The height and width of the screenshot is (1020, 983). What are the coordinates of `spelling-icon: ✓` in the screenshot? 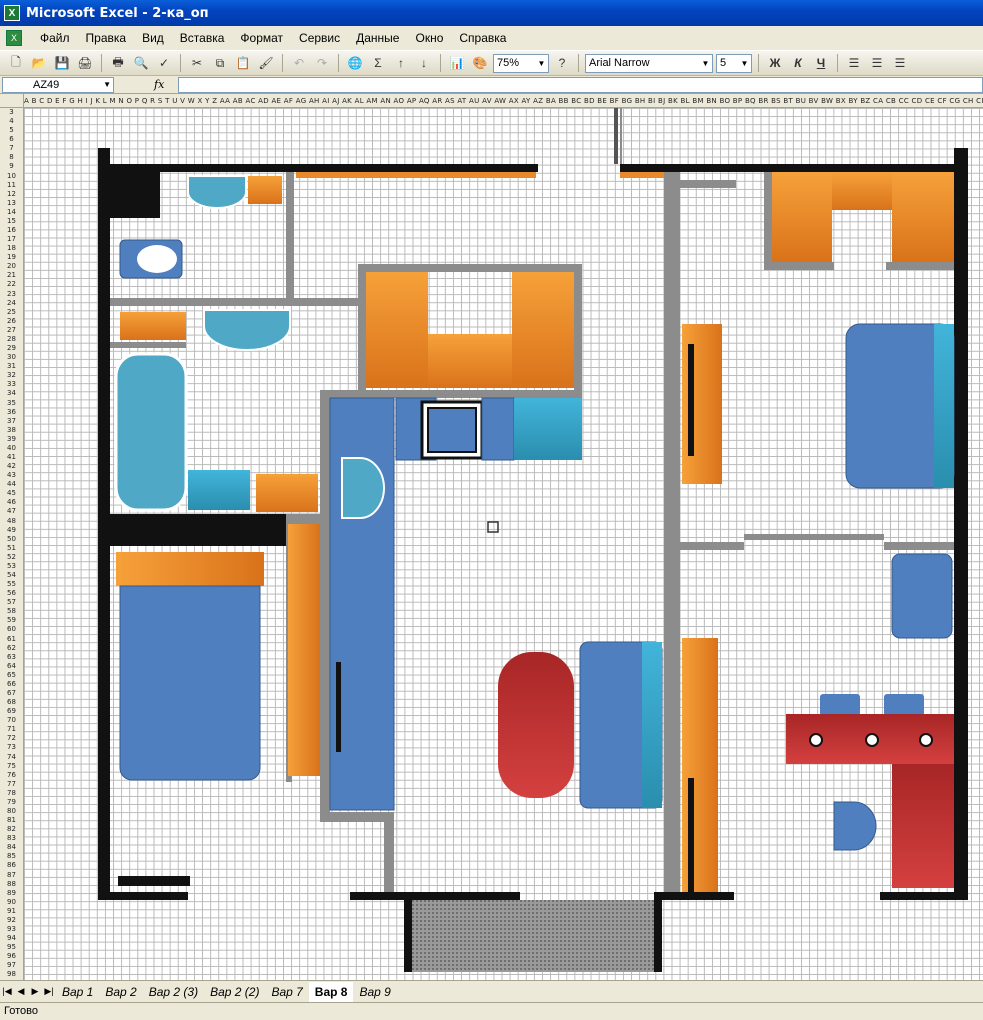 It's located at (164, 63).